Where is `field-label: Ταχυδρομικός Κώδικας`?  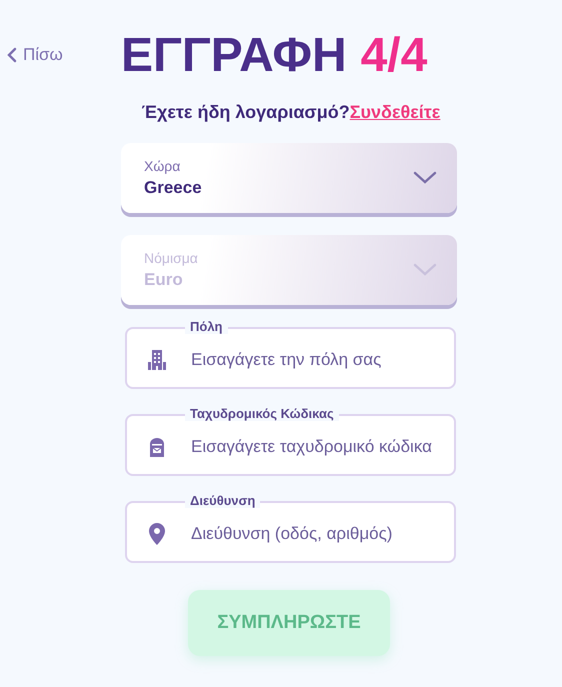
field-label: Ταχυδρομικός Κώδικας is located at coordinates (262, 413).